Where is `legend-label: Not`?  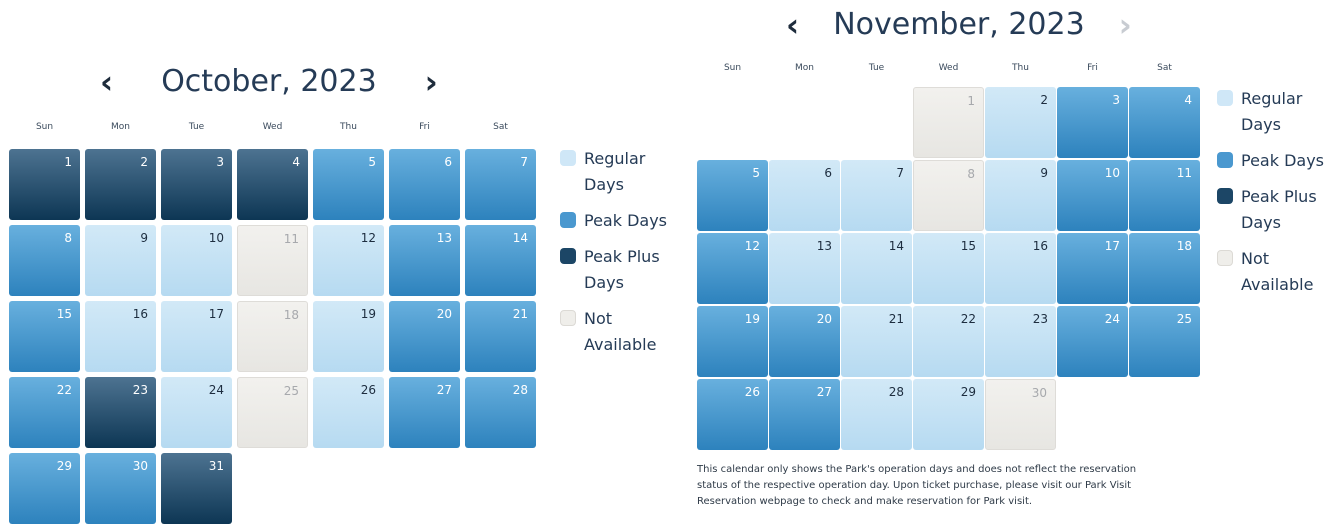 legend-label: Not is located at coordinates (598, 318).